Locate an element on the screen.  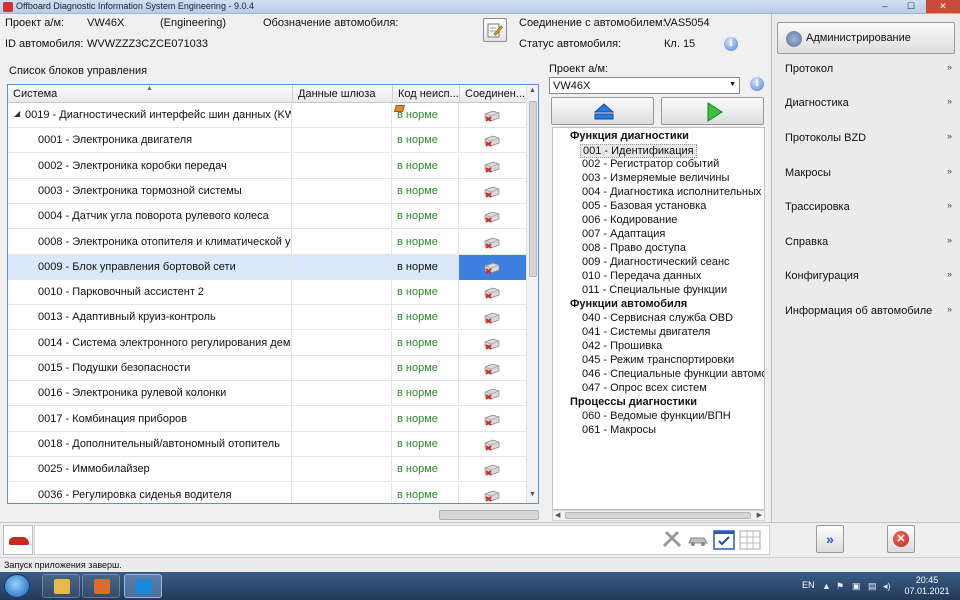
connection-error-icon is located at coordinates (492, 293).